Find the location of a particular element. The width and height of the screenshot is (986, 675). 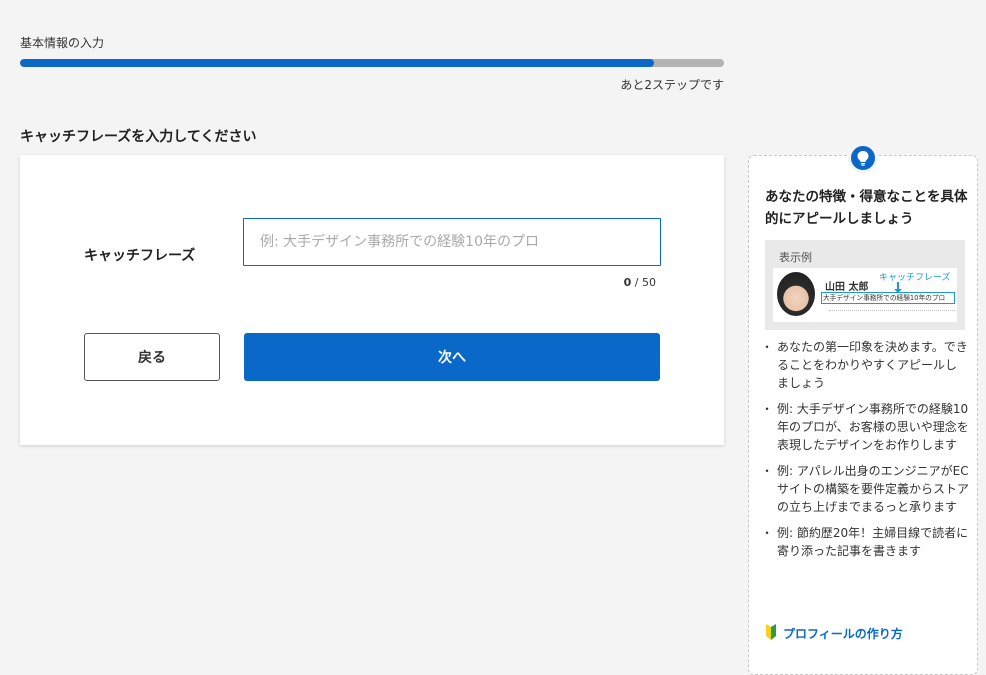

display-example-preview: 山田 太郎 キャッチフレーズ 大手デザイン事務所での経験10年のプロ is located at coordinates (865, 295).